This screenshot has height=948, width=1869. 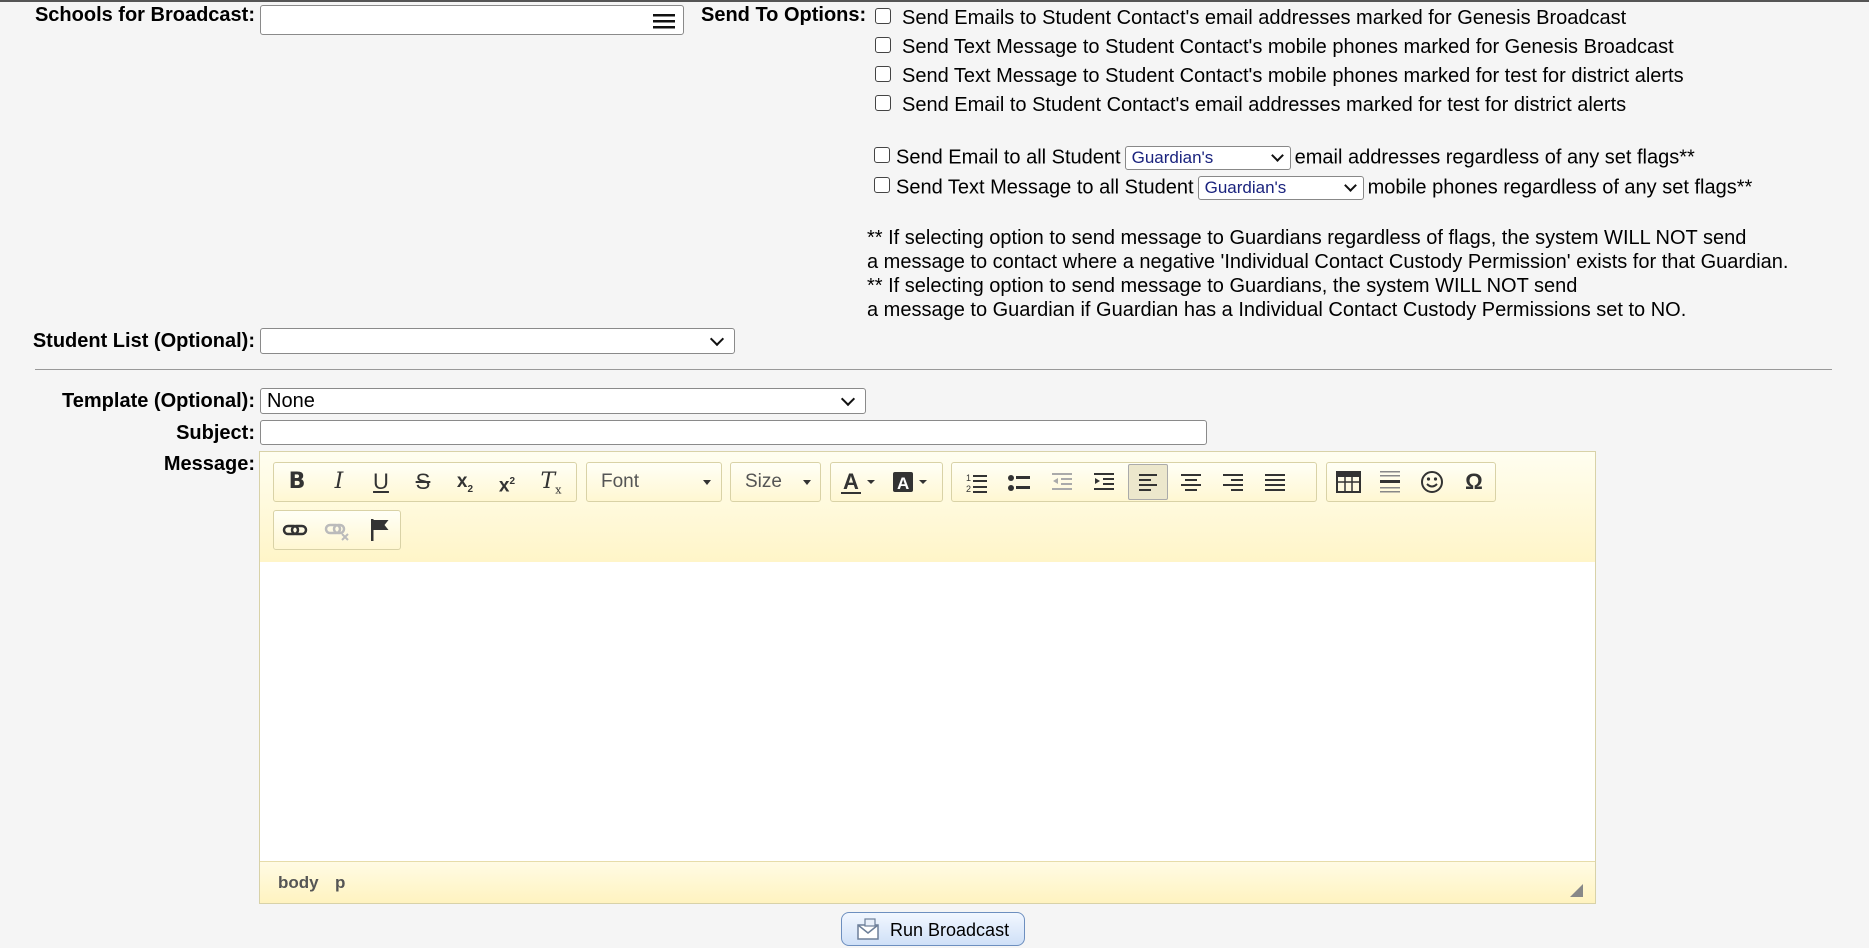 I want to click on resize-grip-icon, so click(x=1576, y=890).